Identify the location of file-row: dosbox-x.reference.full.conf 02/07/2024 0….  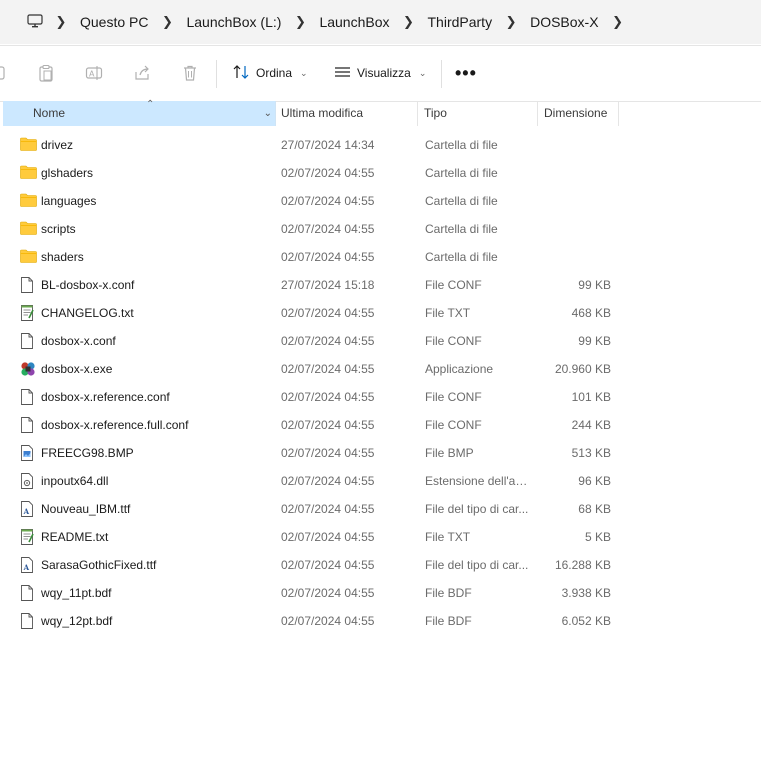
(380, 425).